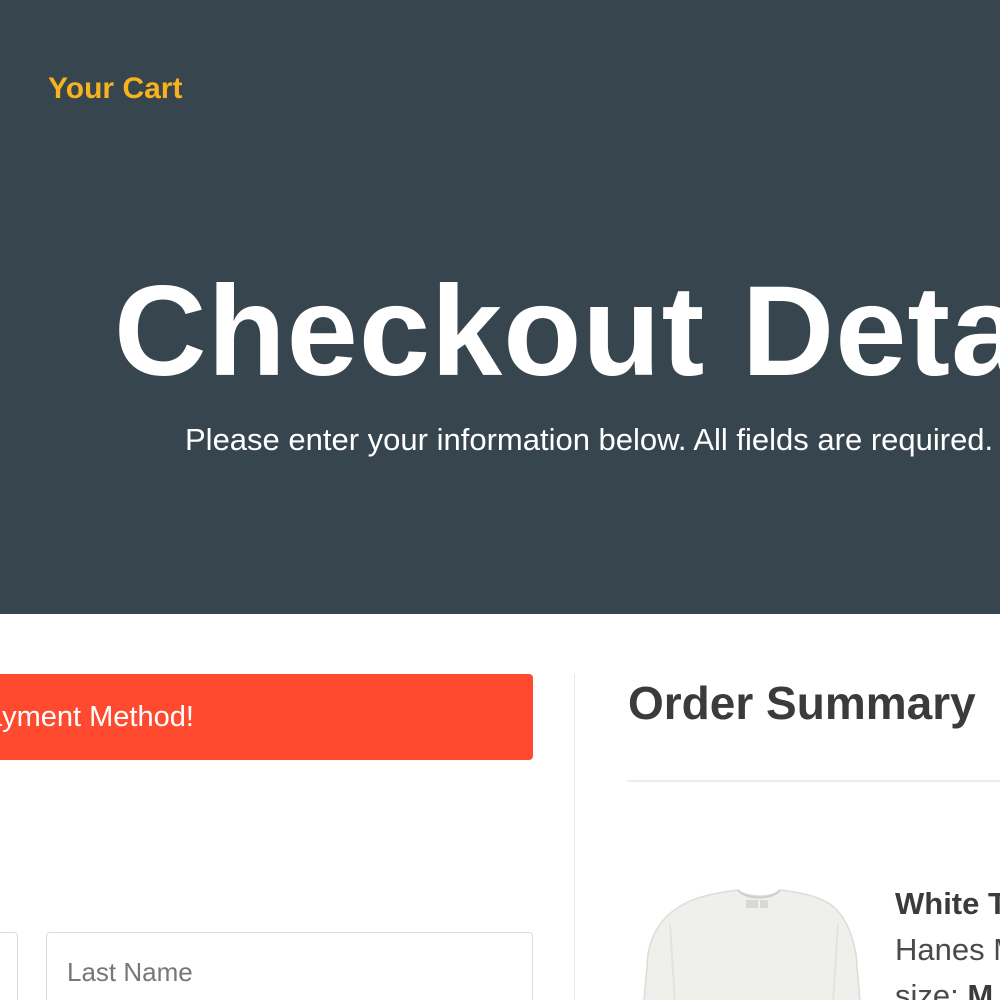  I want to click on summary-divider, so click(813, 781).